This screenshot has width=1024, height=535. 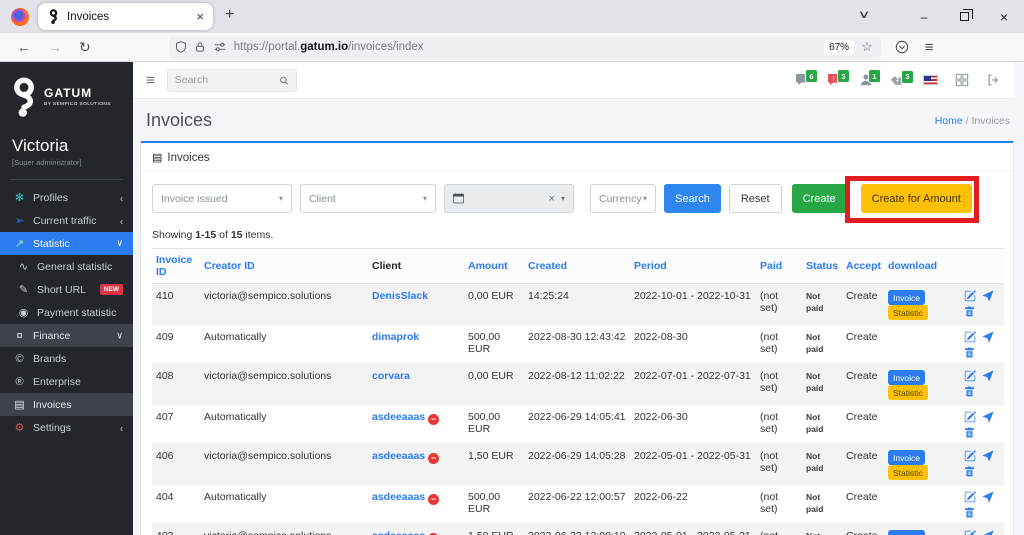 I want to click on create-for-amount-button: Create for Amount, so click(x=916, y=198).